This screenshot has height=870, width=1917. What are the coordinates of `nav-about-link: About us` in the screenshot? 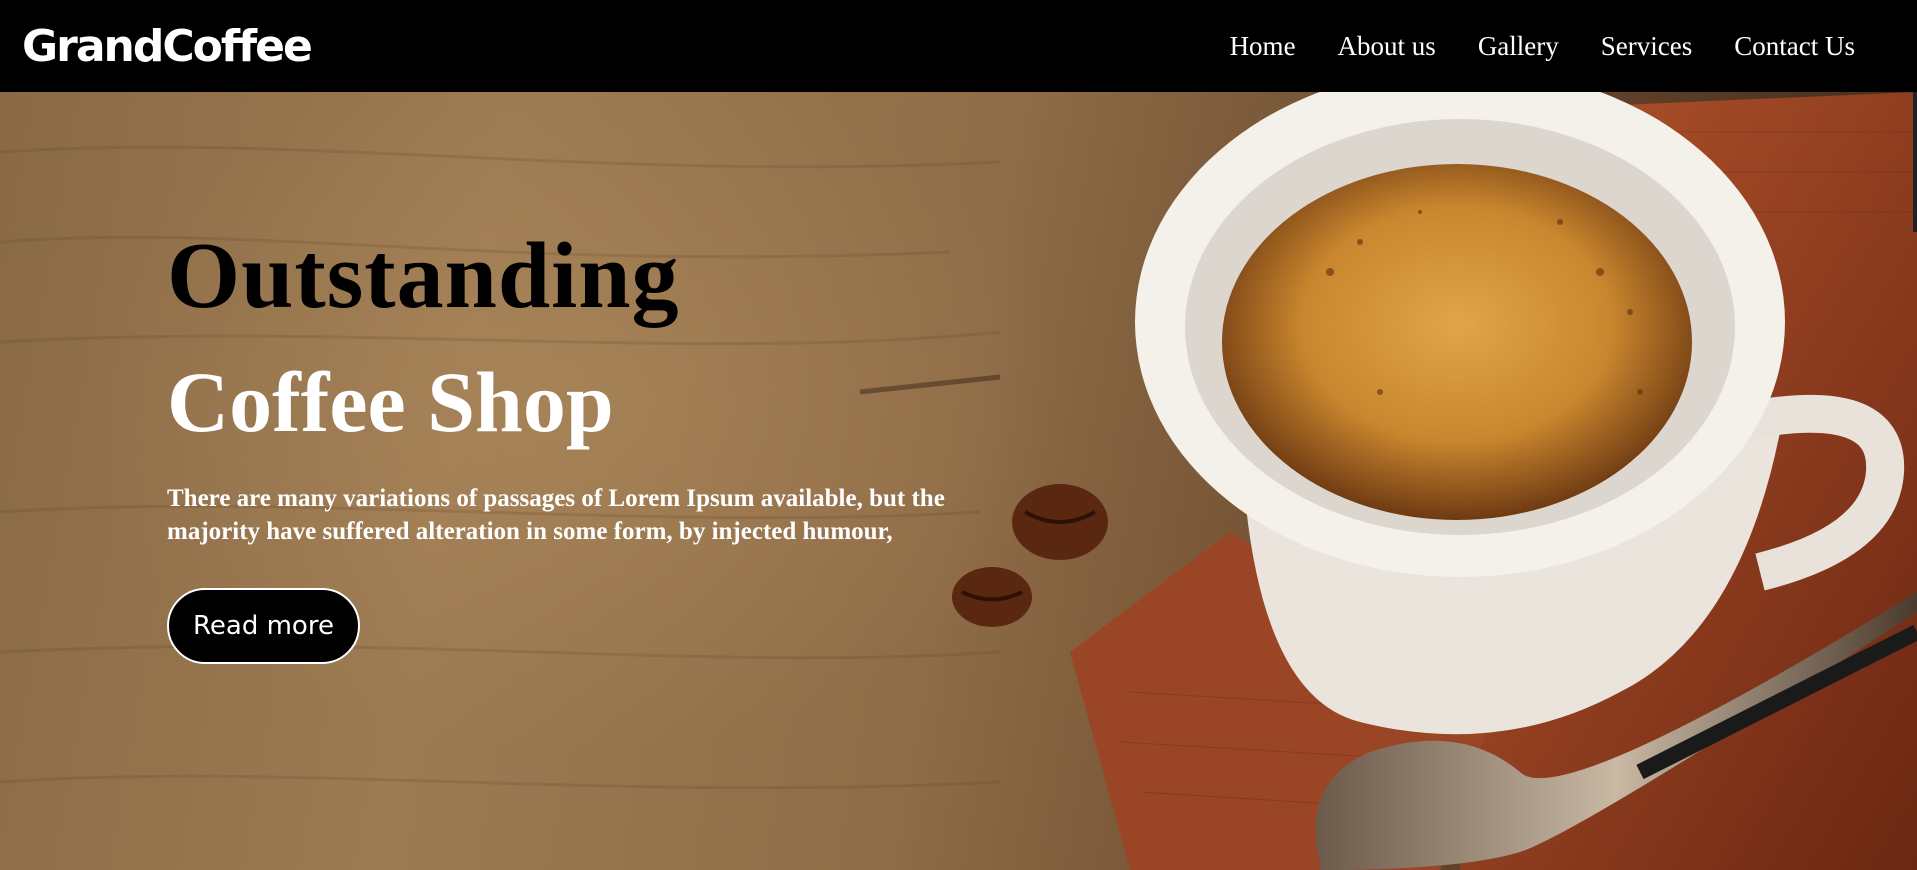 It's located at (1387, 46).